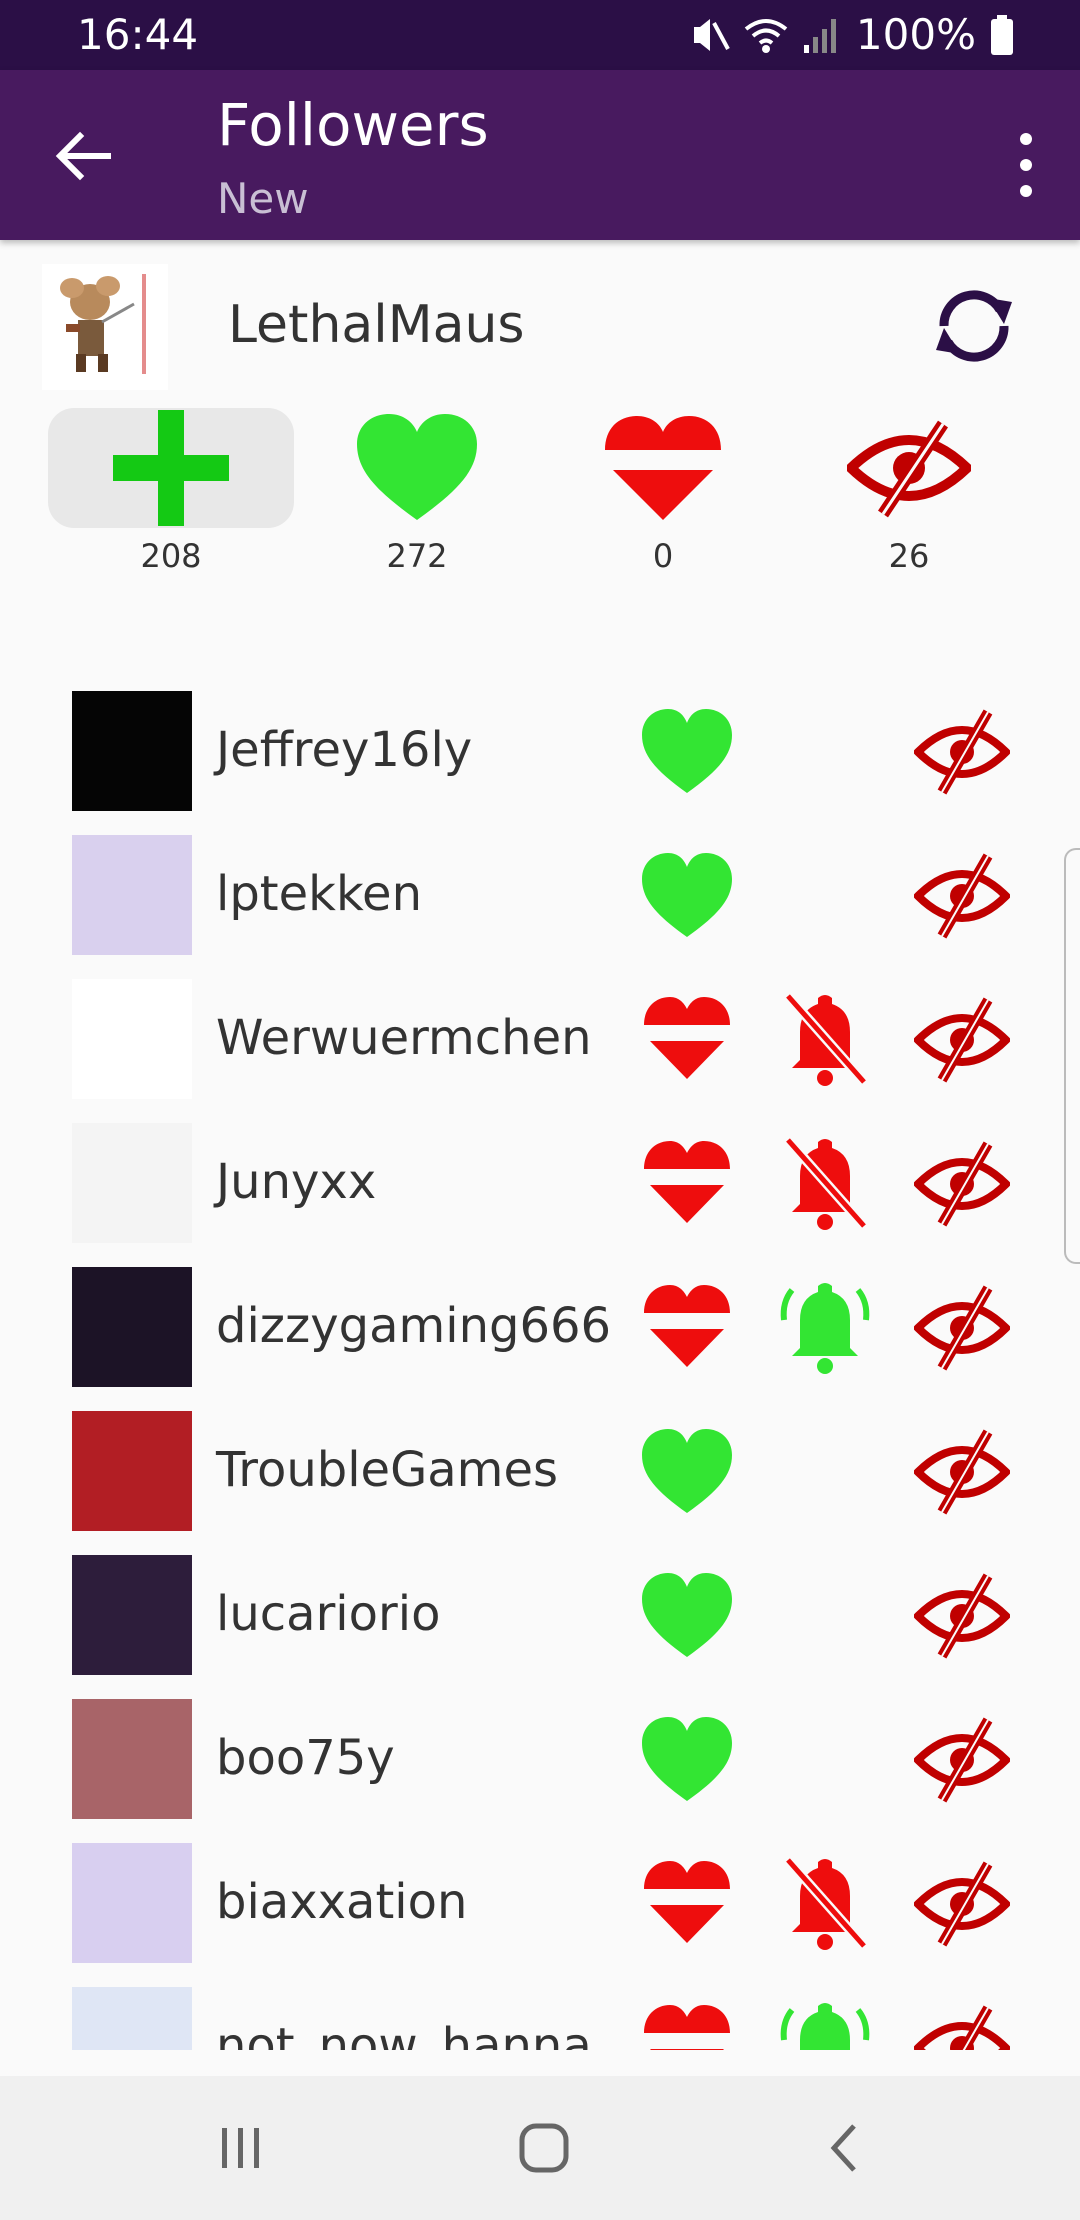 Image resolution: width=1080 pixels, height=2220 pixels. Describe the element at coordinates (540, 2013) in the screenshot. I see `list-item: not_now_hanna` at that location.